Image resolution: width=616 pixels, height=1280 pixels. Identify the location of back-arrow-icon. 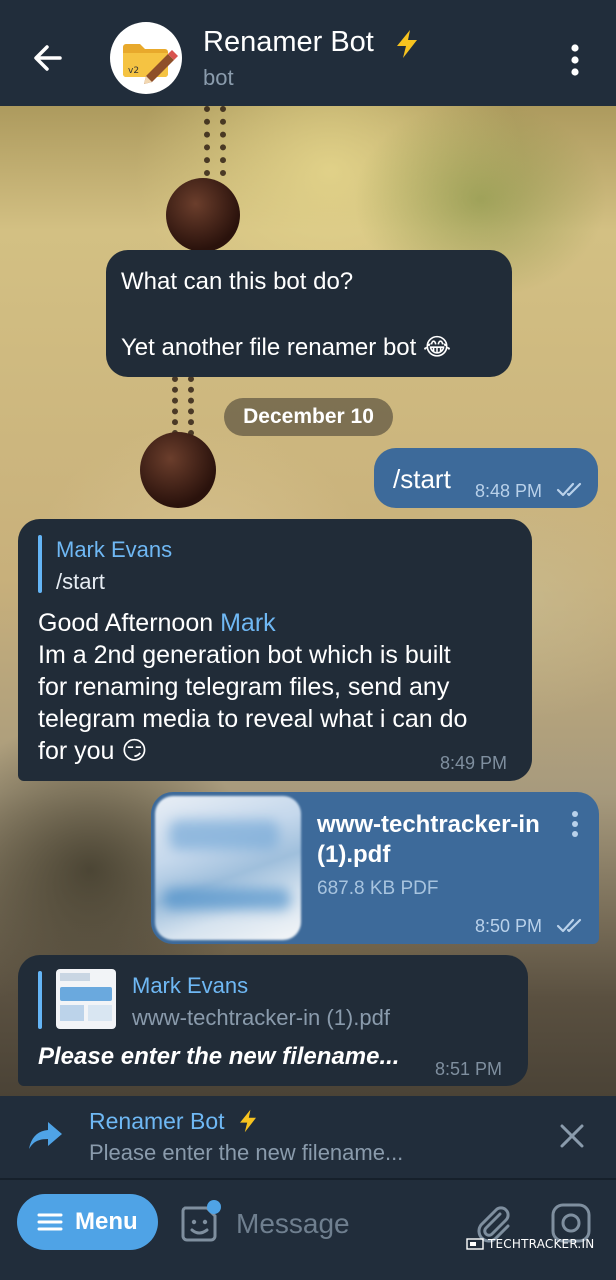
(48, 58).